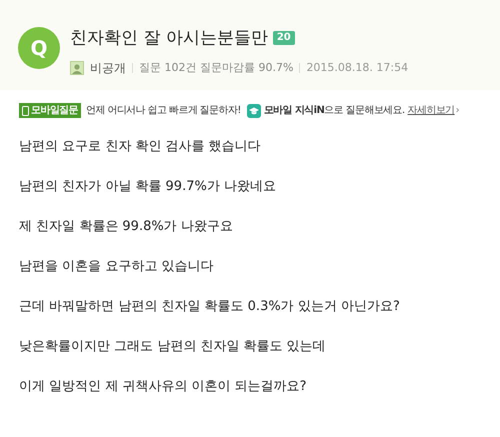 The image size is (500, 437). What do you see at coordinates (334, 111) in the screenshot?
I see `banner-message: 모바일 지식iN으로 질문해보세요.` at bounding box center [334, 111].